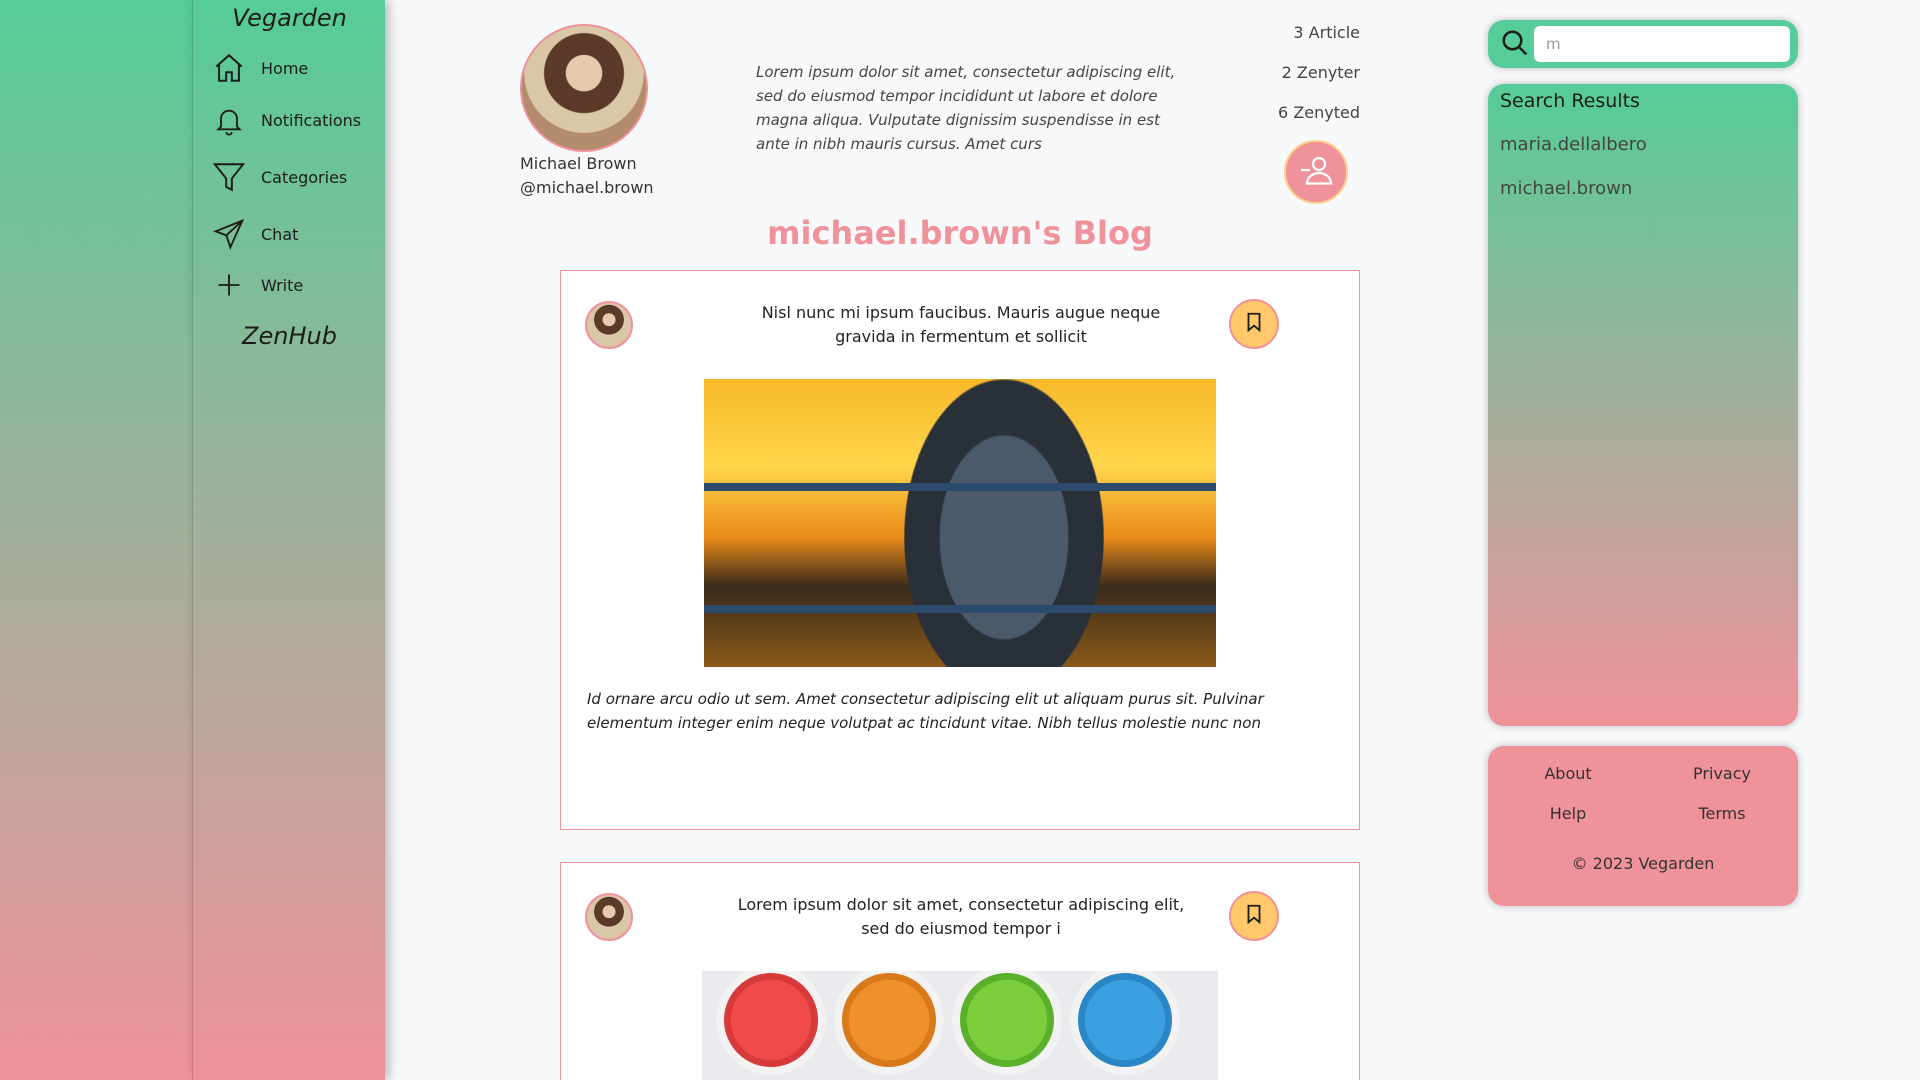 The width and height of the screenshot is (1920, 1080). What do you see at coordinates (229, 234) in the screenshot?
I see `send-icon` at bounding box center [229, 234].